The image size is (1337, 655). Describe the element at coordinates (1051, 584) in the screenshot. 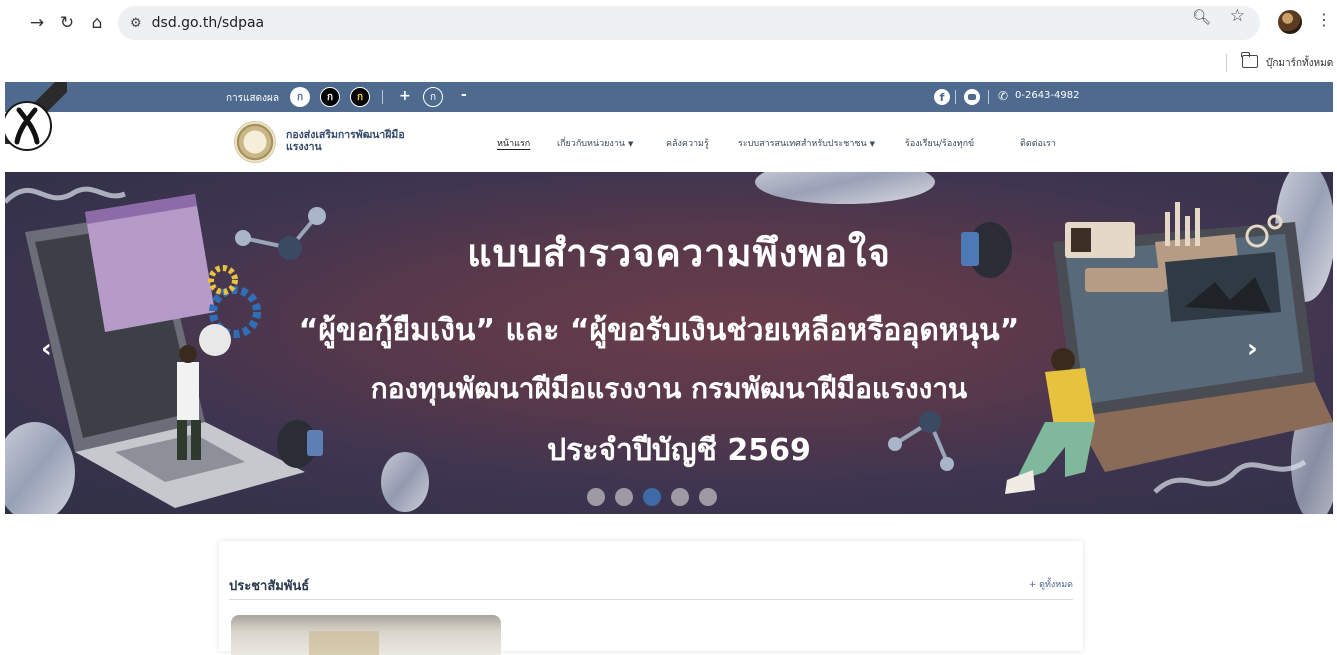

I see `view-all-link: + ดูทั้งหมด` at that location.